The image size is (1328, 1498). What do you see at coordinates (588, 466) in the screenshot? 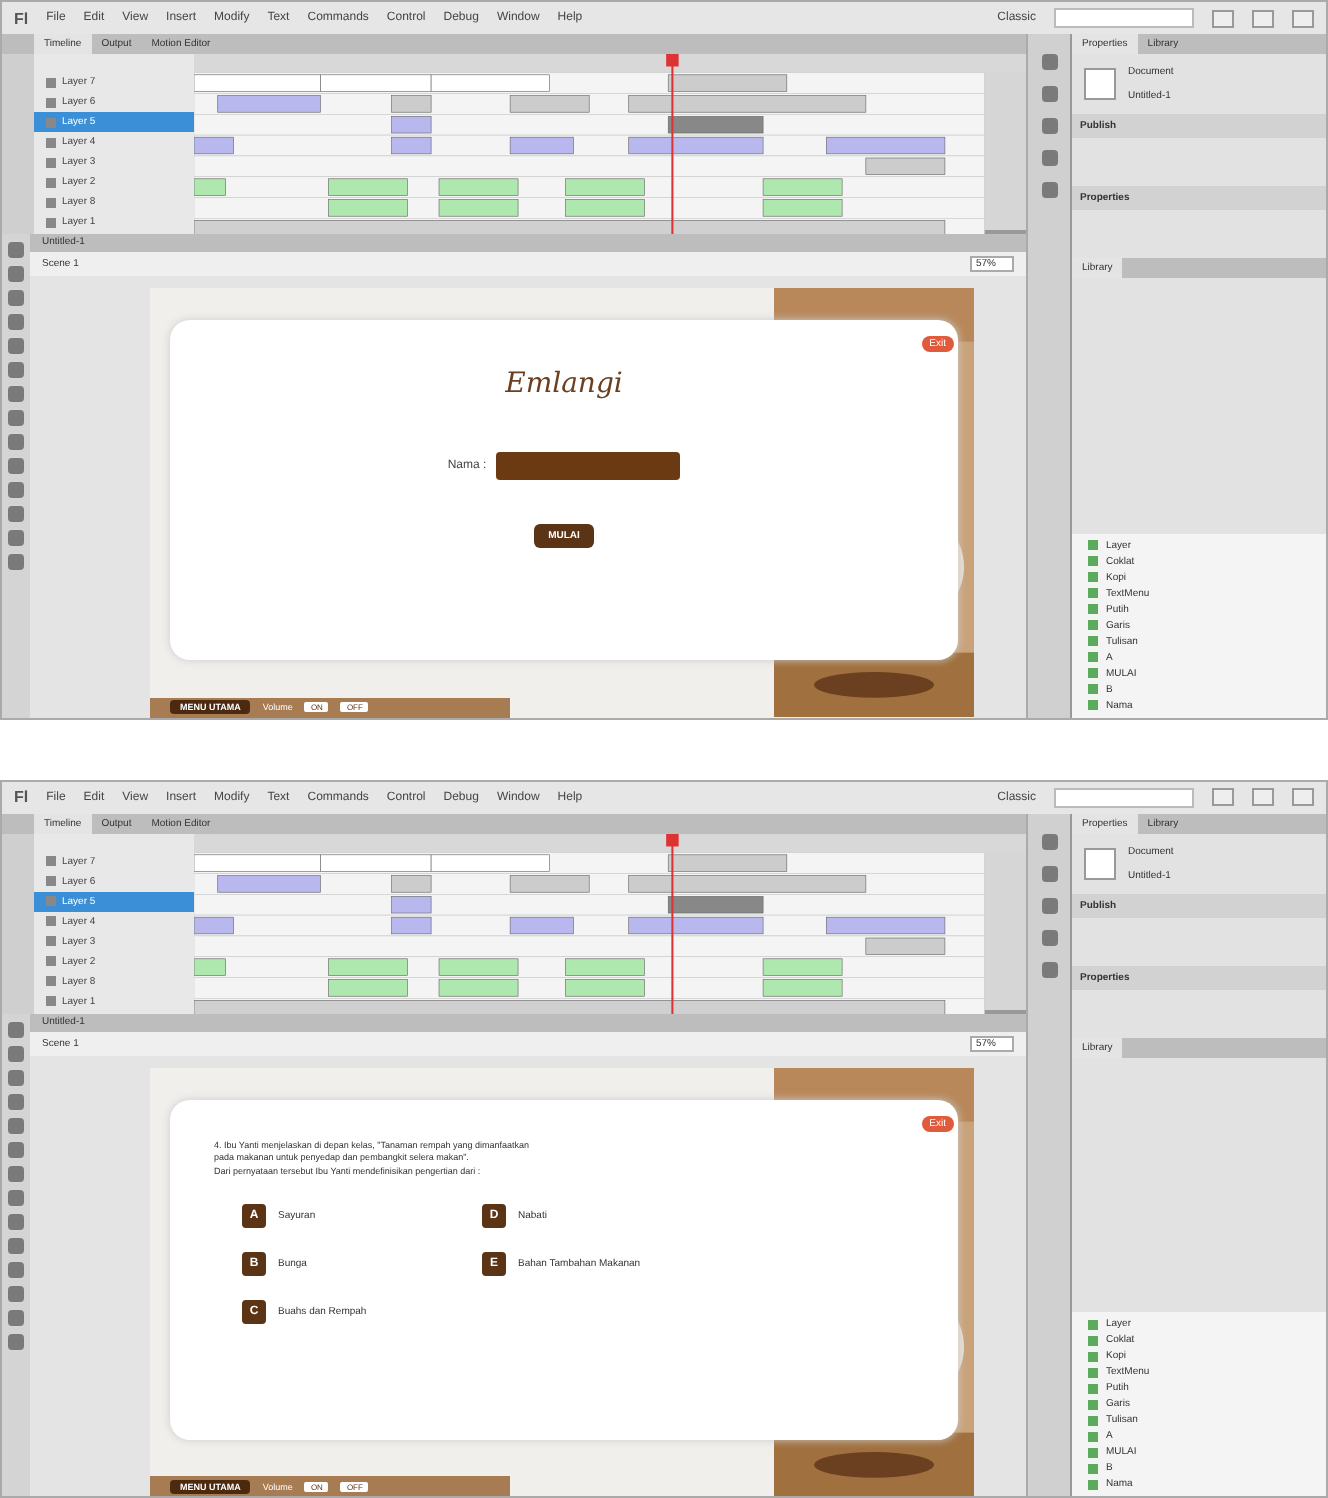
I see `name-field` at bounding box center [588, 466].